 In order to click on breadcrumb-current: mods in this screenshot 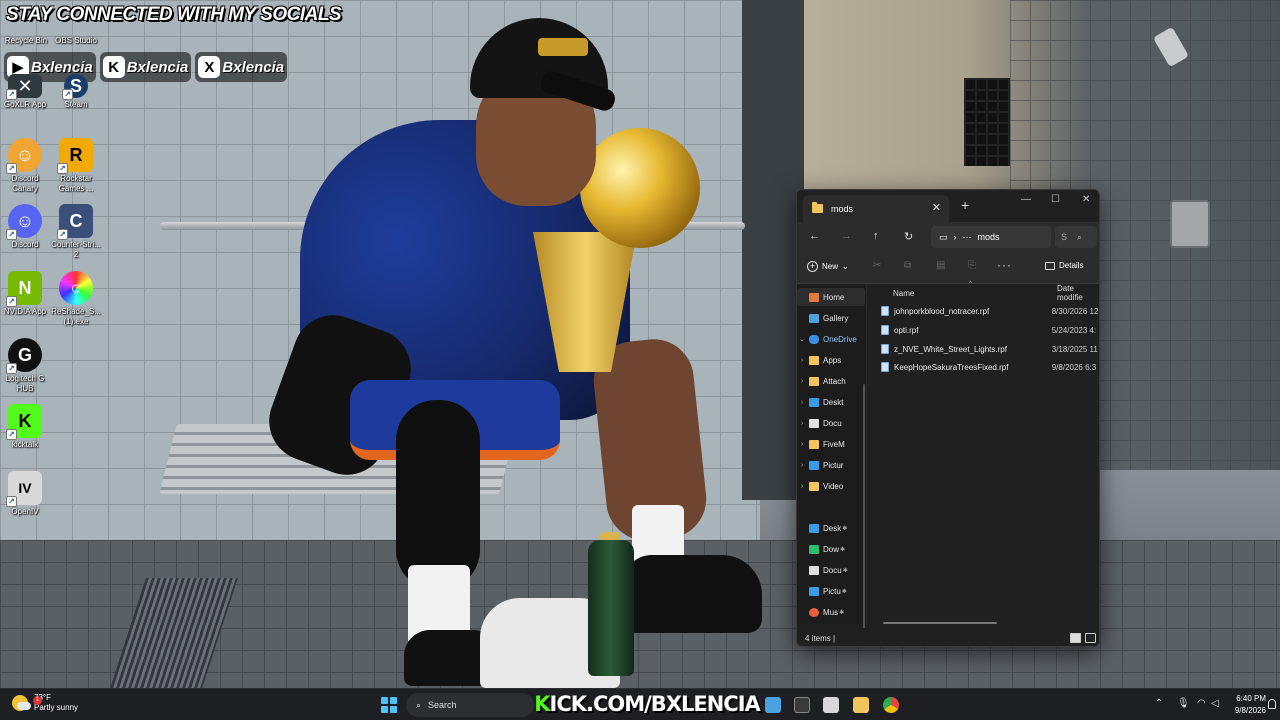, I will do `click(989, 237)`.